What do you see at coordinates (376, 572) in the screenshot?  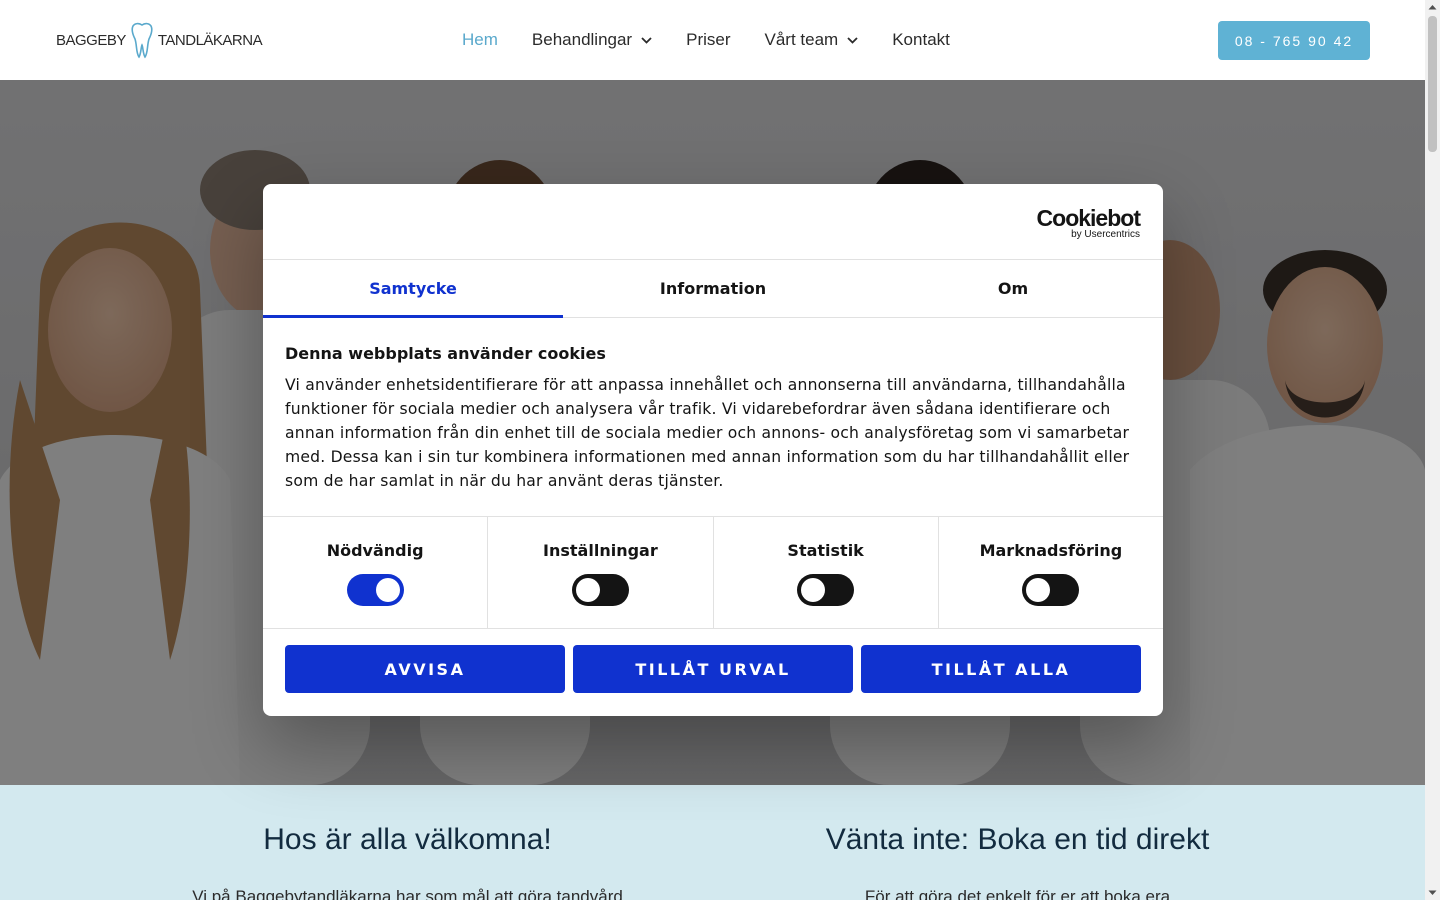 I see `toggle-cell-nodvandig: Nödvändig` at bounding box center [376, 572].